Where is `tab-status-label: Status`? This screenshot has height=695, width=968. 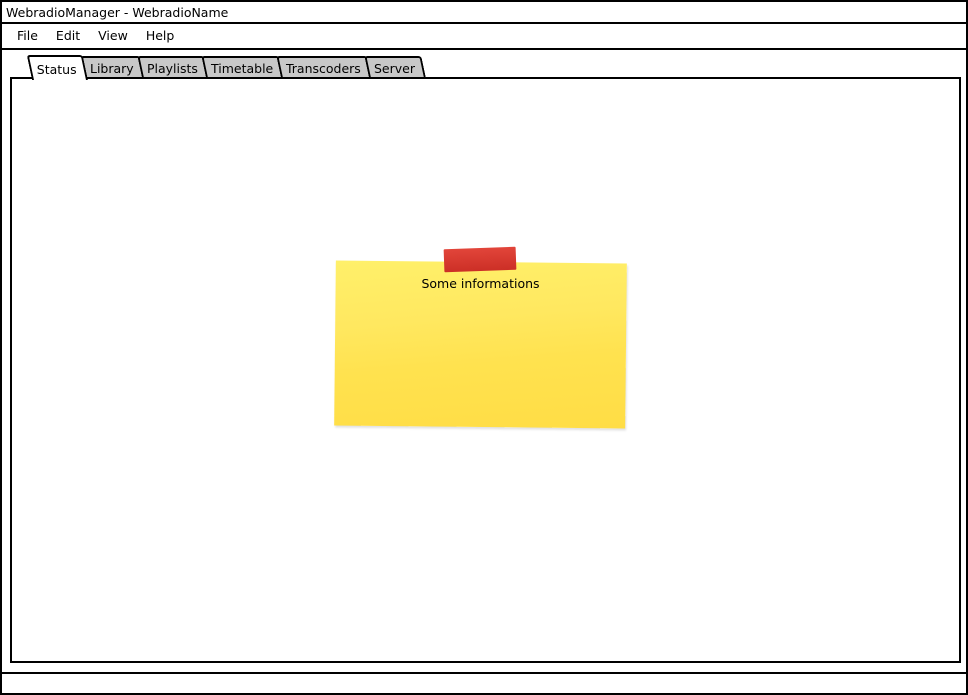
tab-status-label: Status is located at coordinates (56, 69).